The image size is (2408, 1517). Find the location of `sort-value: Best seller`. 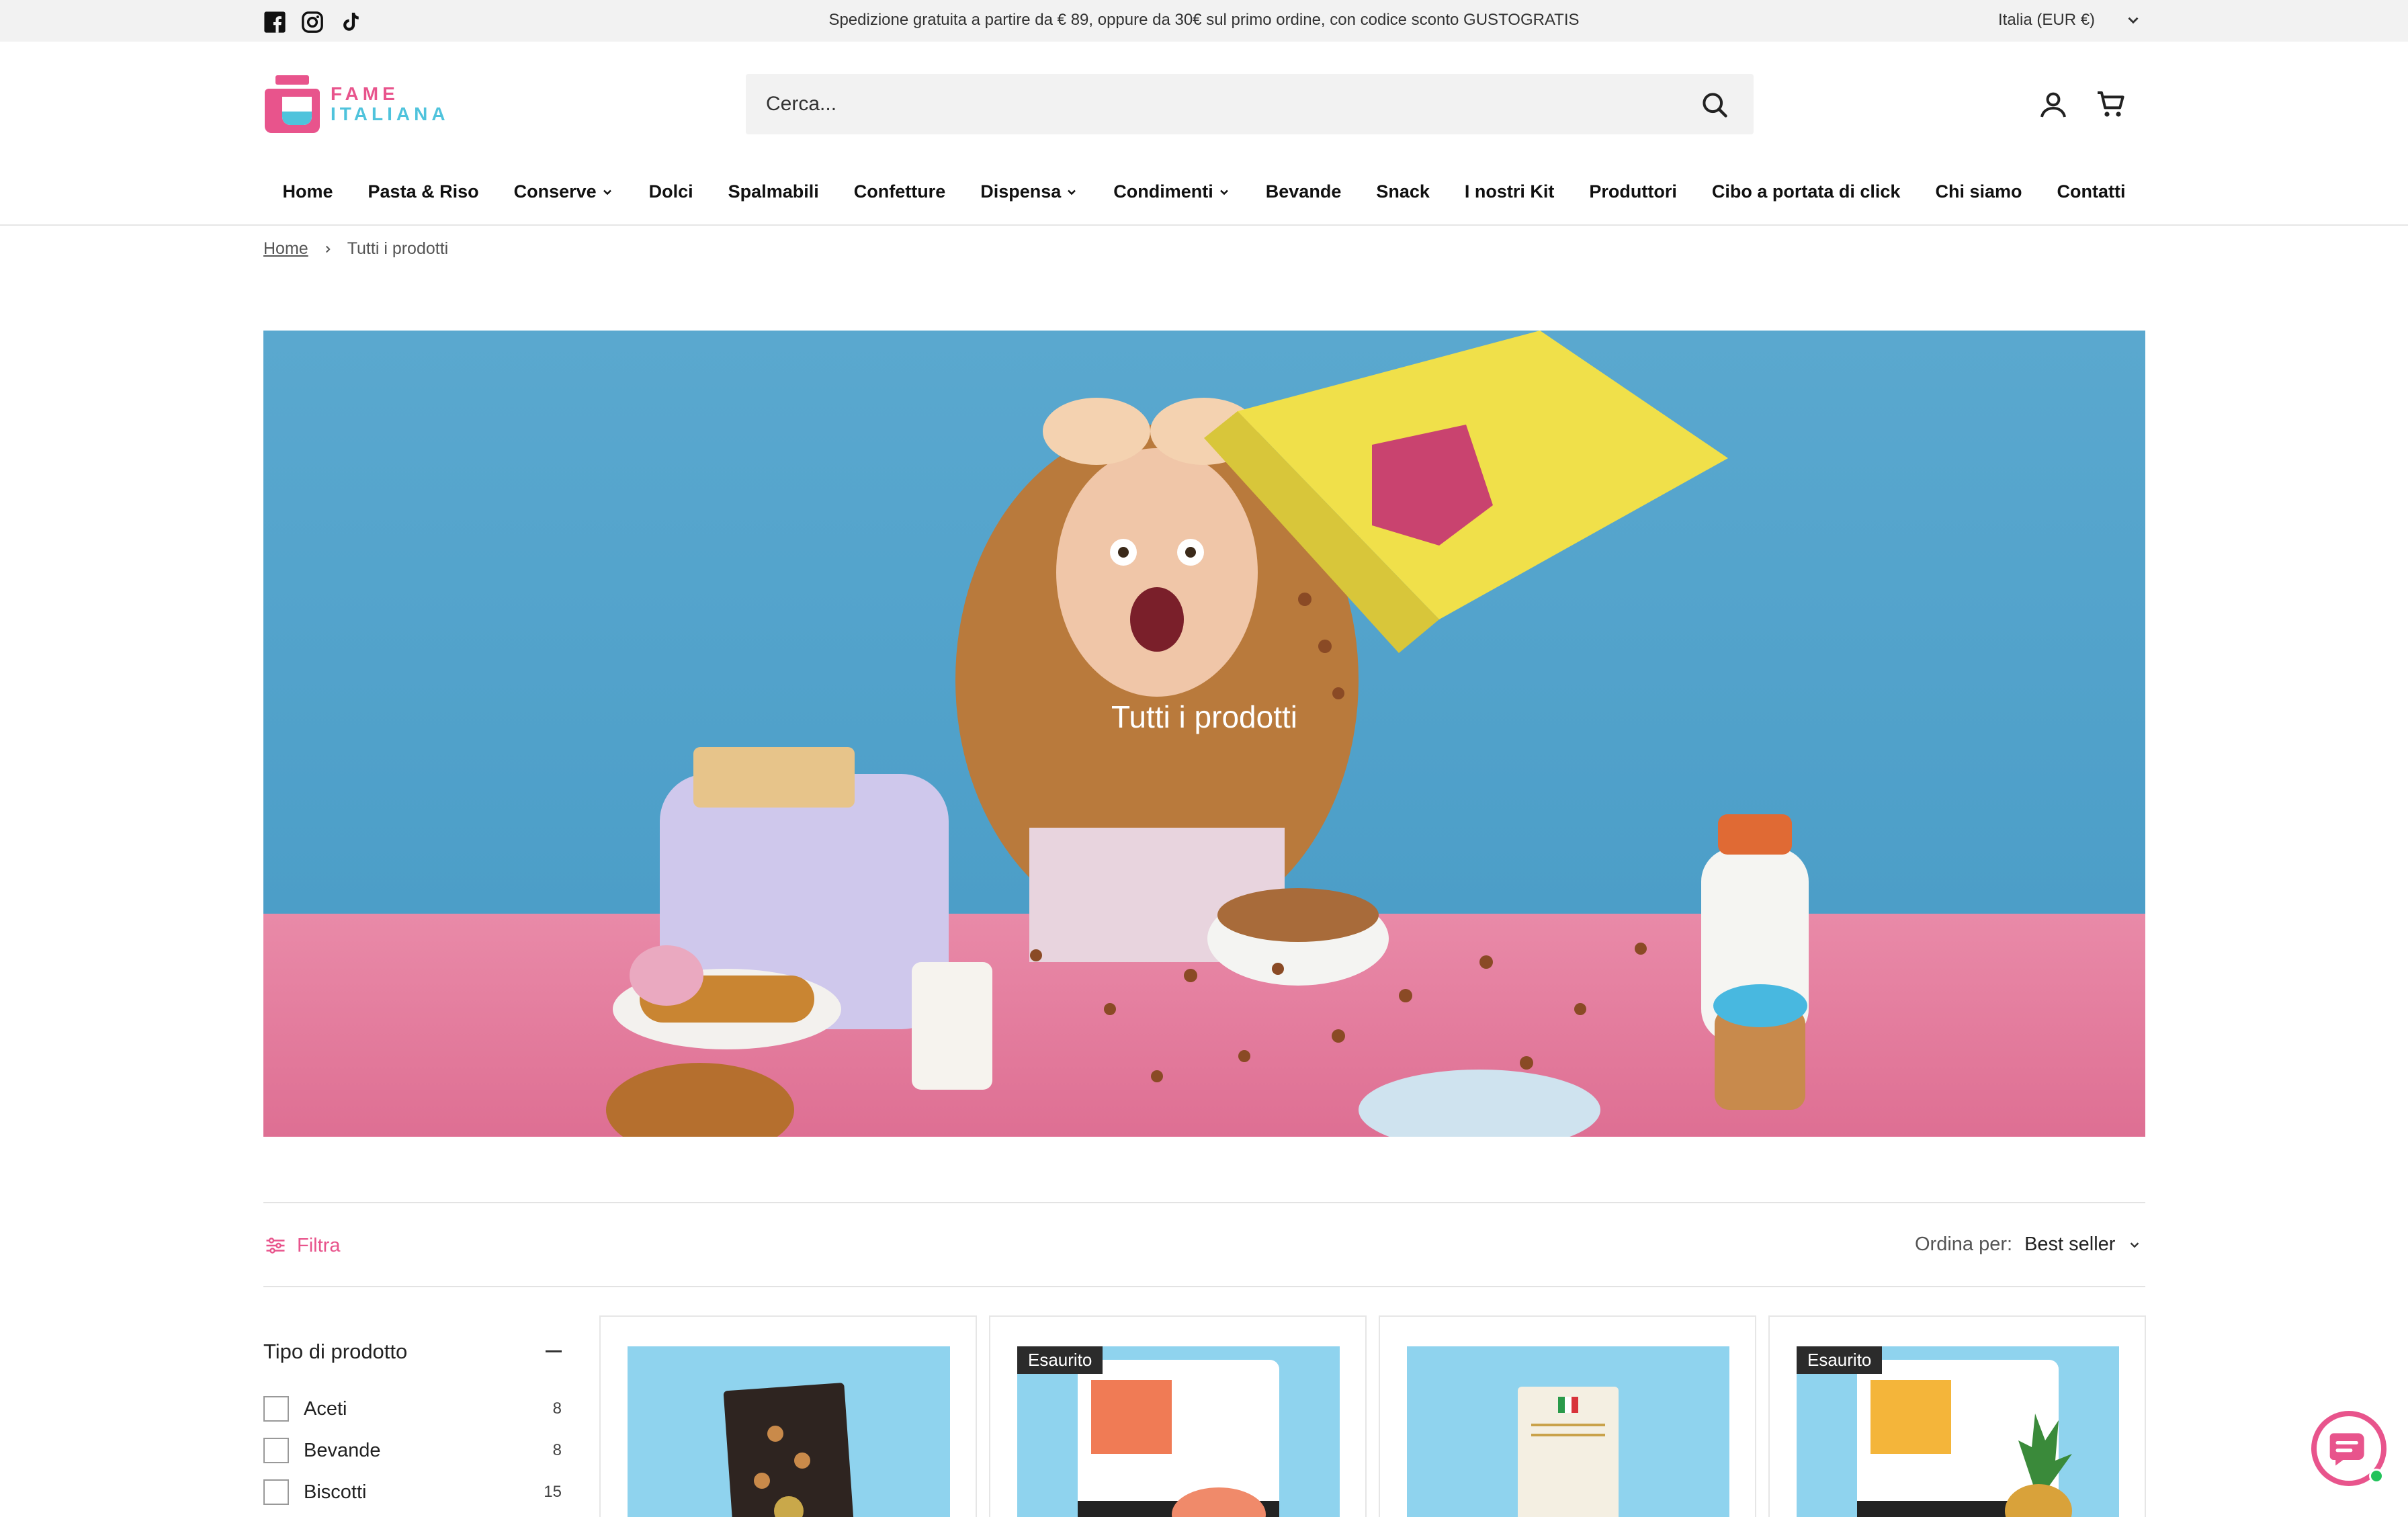

sort-value: Best seller is located at coordinates (2070, 1244).